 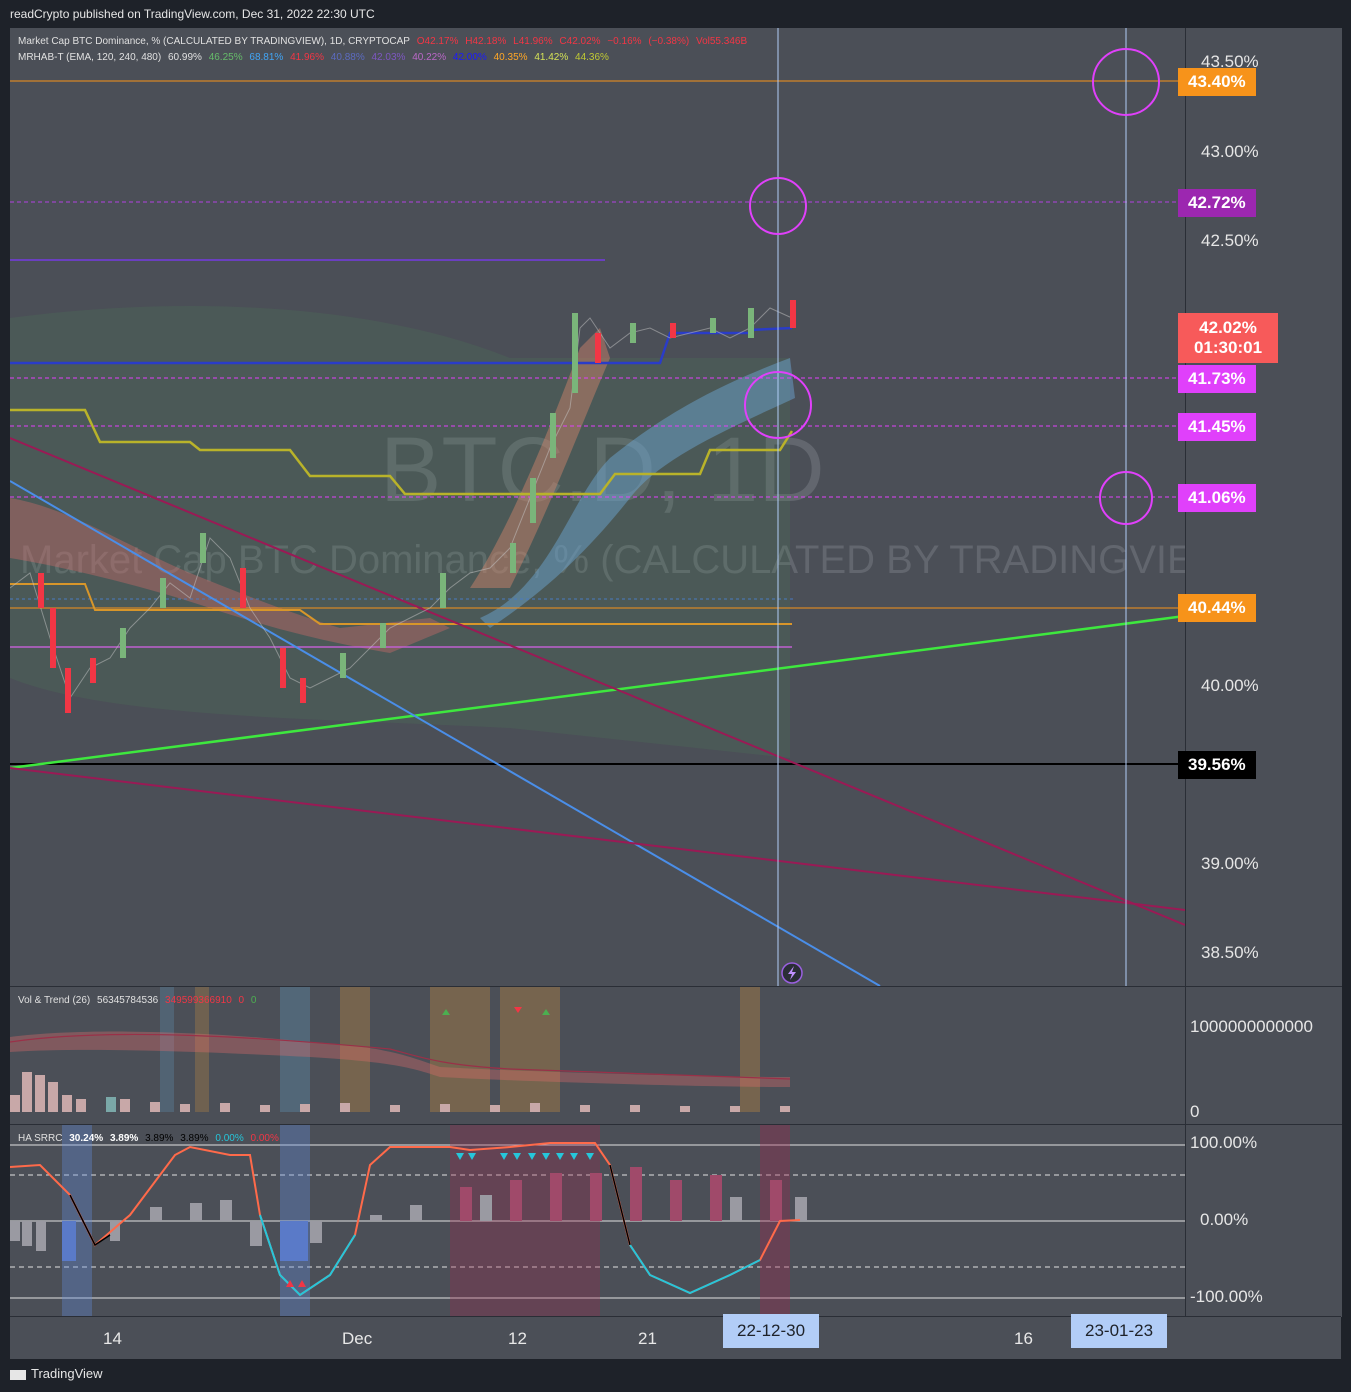 I want to click on price-badge-41-45: 41.45%, so click(x=1217, y=427).